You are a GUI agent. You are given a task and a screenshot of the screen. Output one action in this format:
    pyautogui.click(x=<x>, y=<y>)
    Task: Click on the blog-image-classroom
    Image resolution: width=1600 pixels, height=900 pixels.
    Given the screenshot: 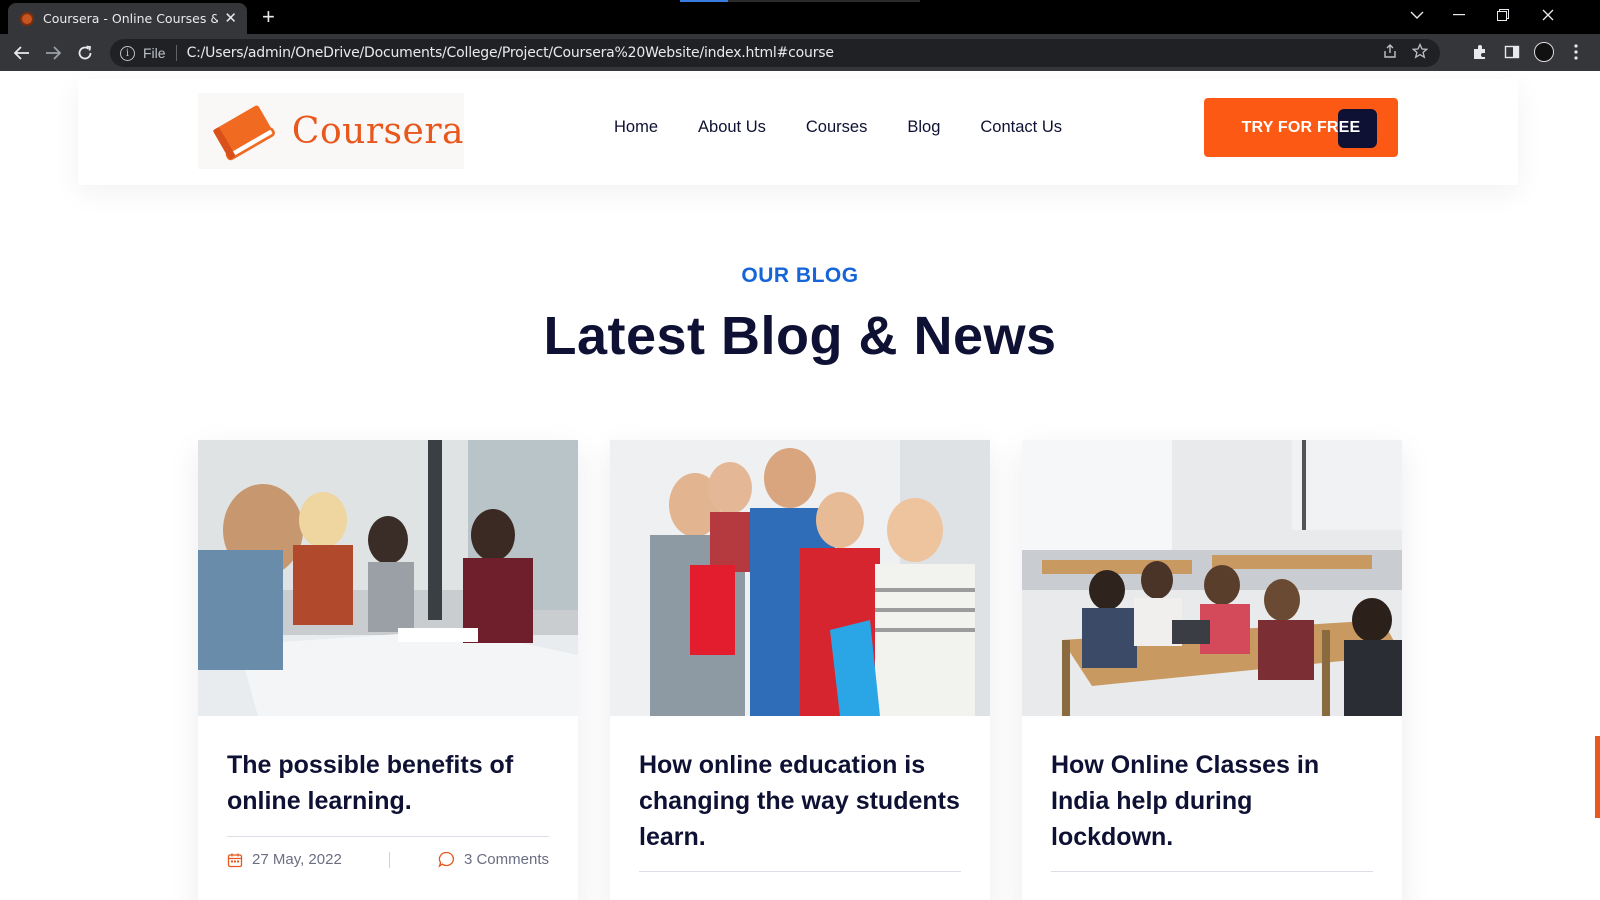 What is the action you would take?
    pyautogui.click(x=1212, y=578)
    